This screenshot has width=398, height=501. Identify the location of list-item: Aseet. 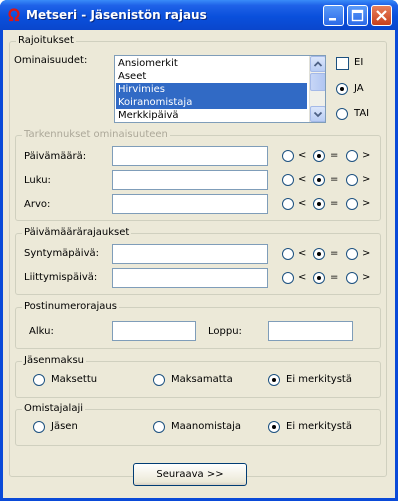
(211, 76).